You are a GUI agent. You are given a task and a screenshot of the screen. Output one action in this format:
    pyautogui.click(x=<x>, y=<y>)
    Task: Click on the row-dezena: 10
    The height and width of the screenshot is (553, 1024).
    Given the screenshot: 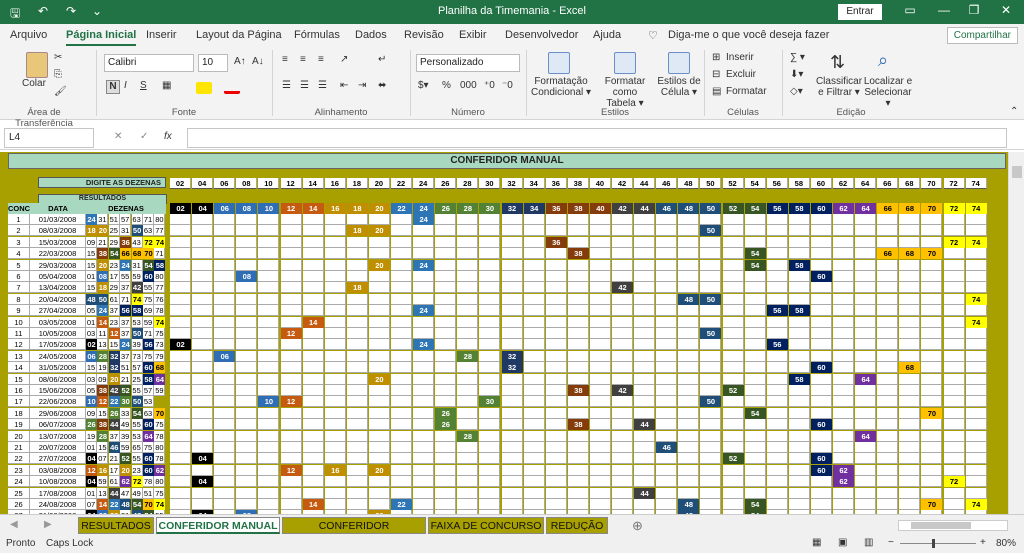 What is the action you would take?
    pyautogui.click(x=91, y=402)
    